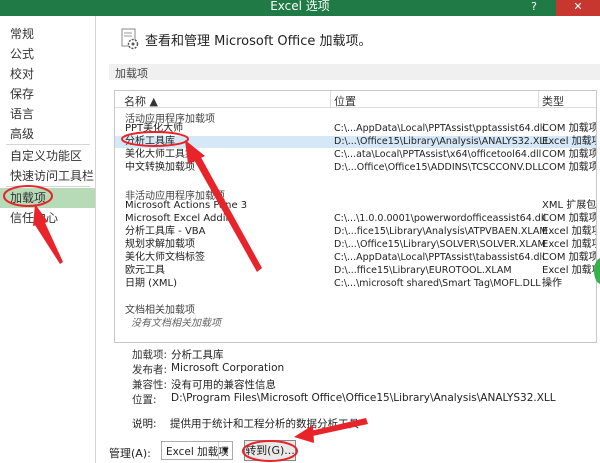 The height and width of the screenshot is (463, 600). What do you see at coordinates (553, 101) in the screenshot?
I see `column-header-type: 类型` at bounding box center [553, 101].